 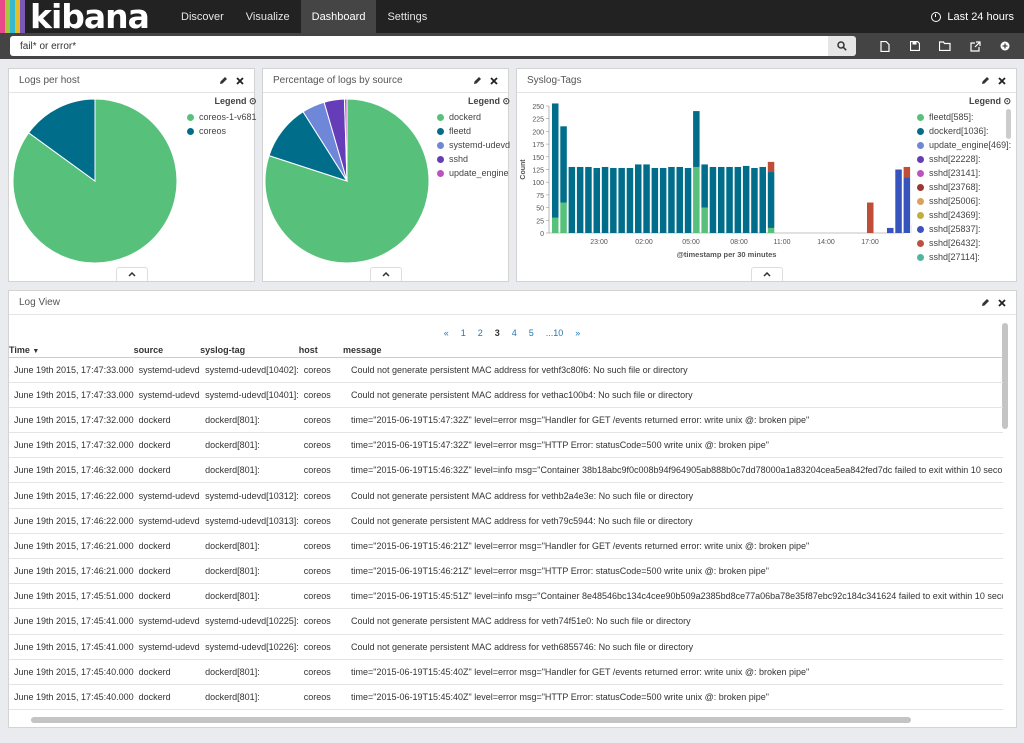 I want to click on legend-scrollbar, so click(x=1008, y=124).